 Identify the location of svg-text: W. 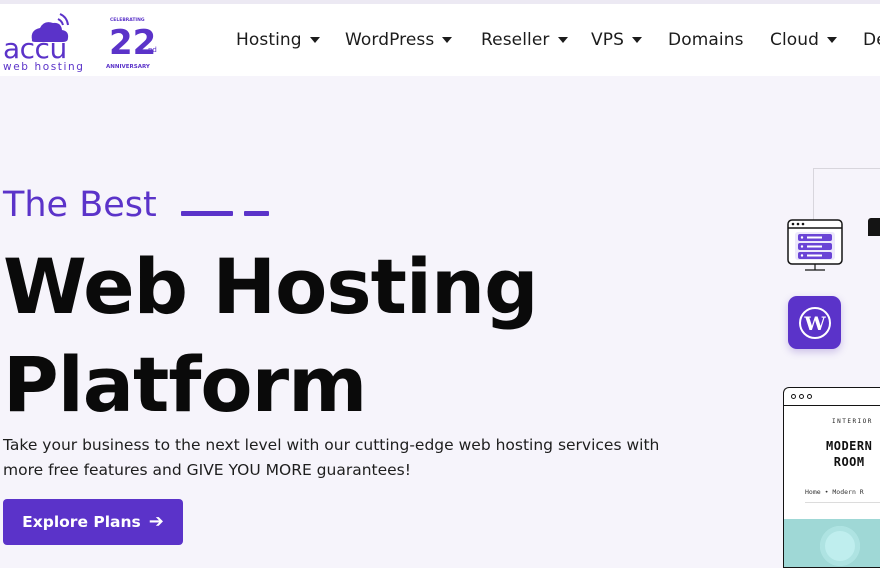
(814, 324).